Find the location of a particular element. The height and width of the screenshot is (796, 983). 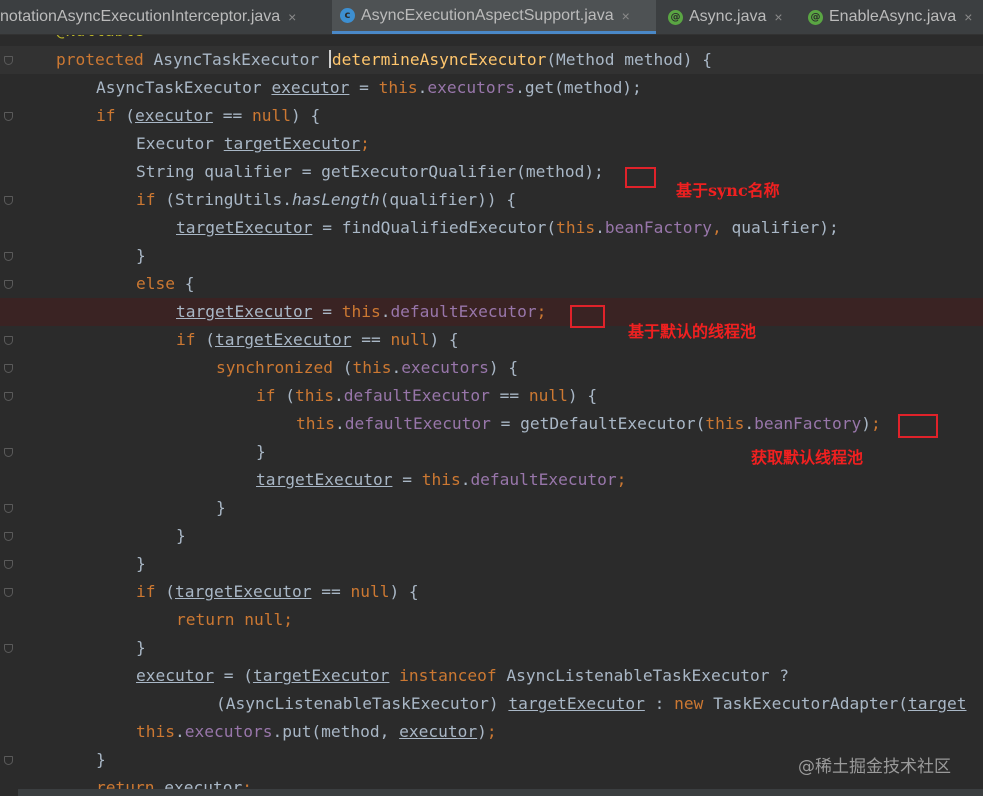

code-line: return null; is located at coordinates (234, 619).